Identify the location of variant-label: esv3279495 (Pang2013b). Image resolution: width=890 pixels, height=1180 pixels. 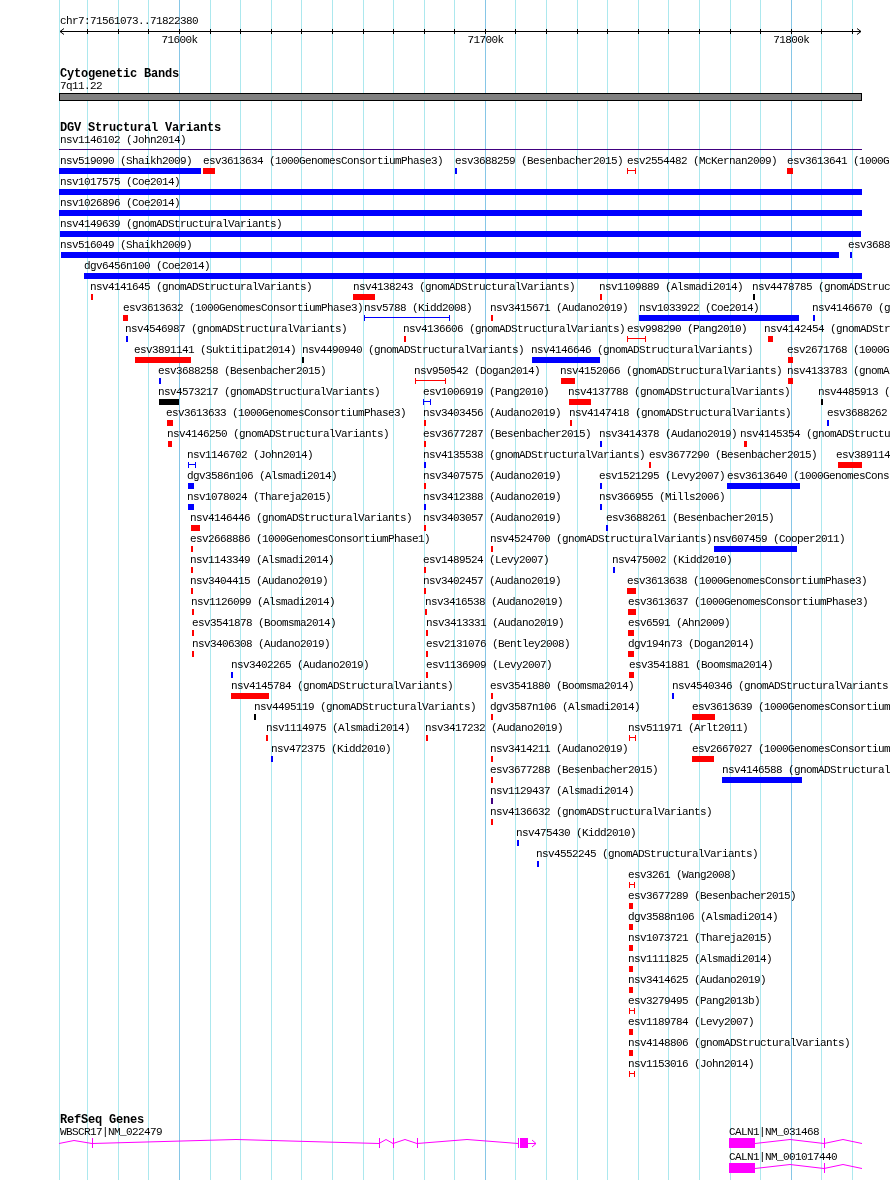
(694, 1001).